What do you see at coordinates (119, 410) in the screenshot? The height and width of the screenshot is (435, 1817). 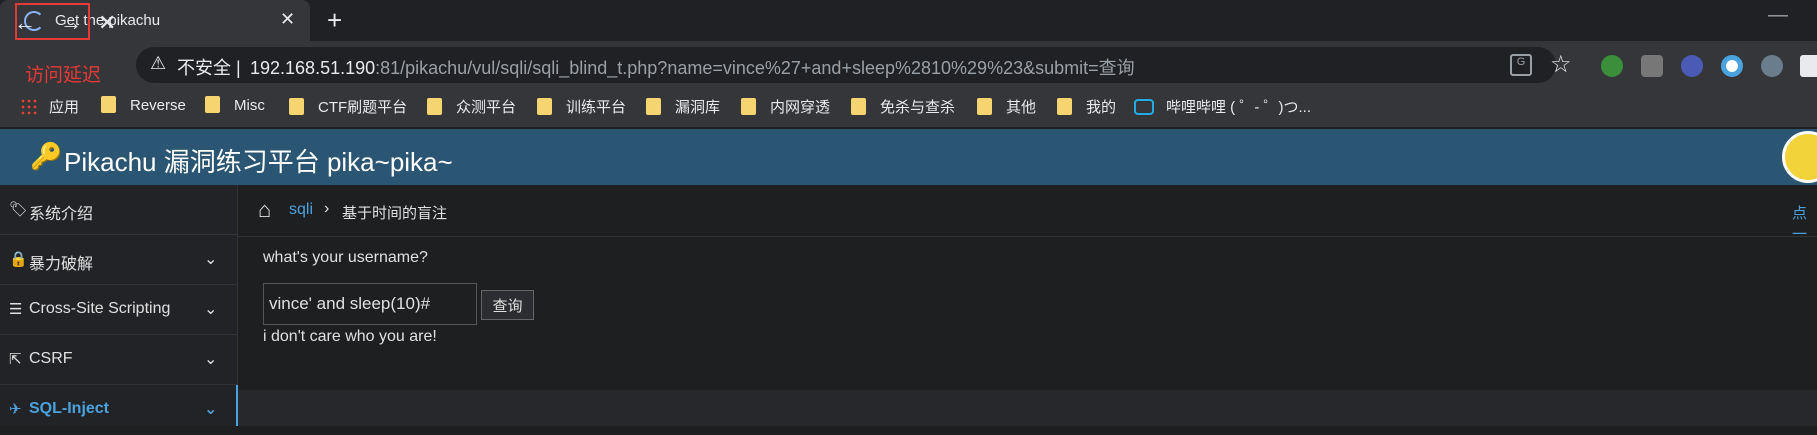 I see `sidebar-item-sqli: ✈ SQL-Inject ⌄` at bounding box center [119, 410].